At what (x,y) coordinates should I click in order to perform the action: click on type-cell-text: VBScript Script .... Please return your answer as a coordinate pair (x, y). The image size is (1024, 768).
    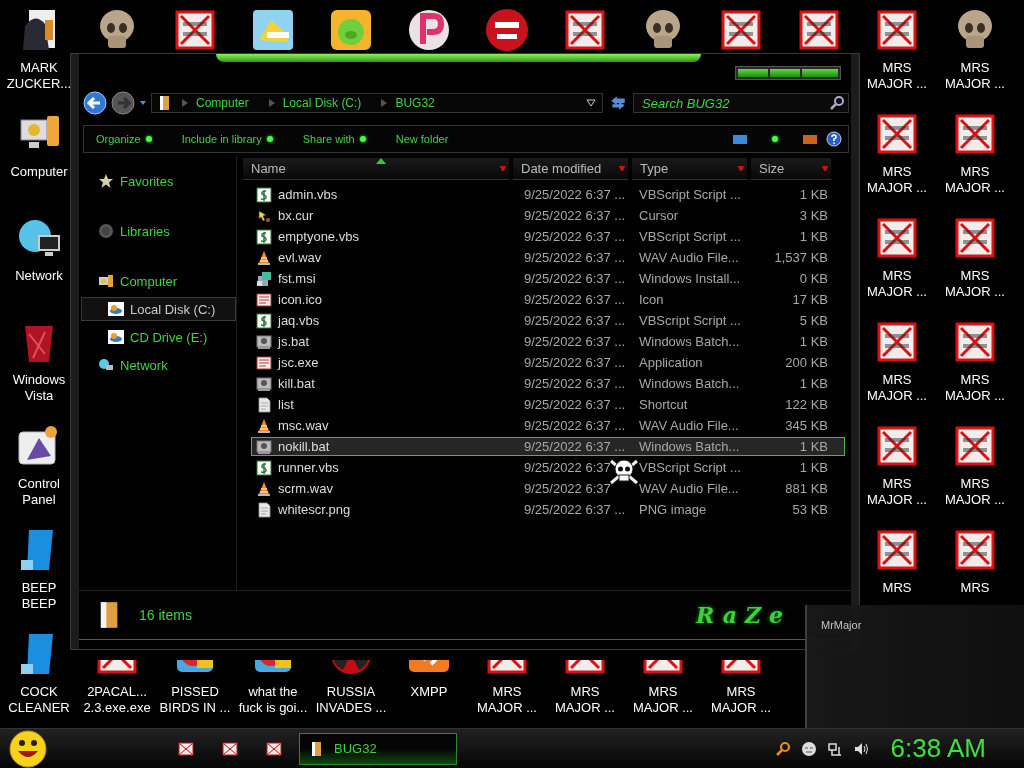
    Looking at the image, I should click on (690, 467).